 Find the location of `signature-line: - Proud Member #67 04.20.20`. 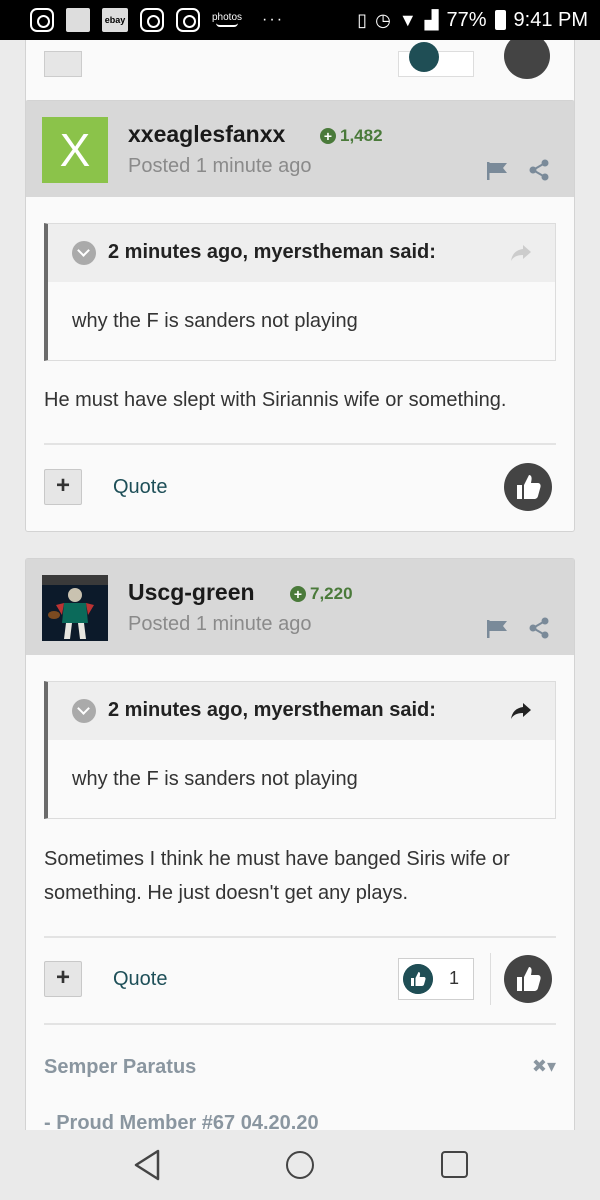

signature-line: - Proud Member #67 04.20.20 is located at coordinates (181, 1121).